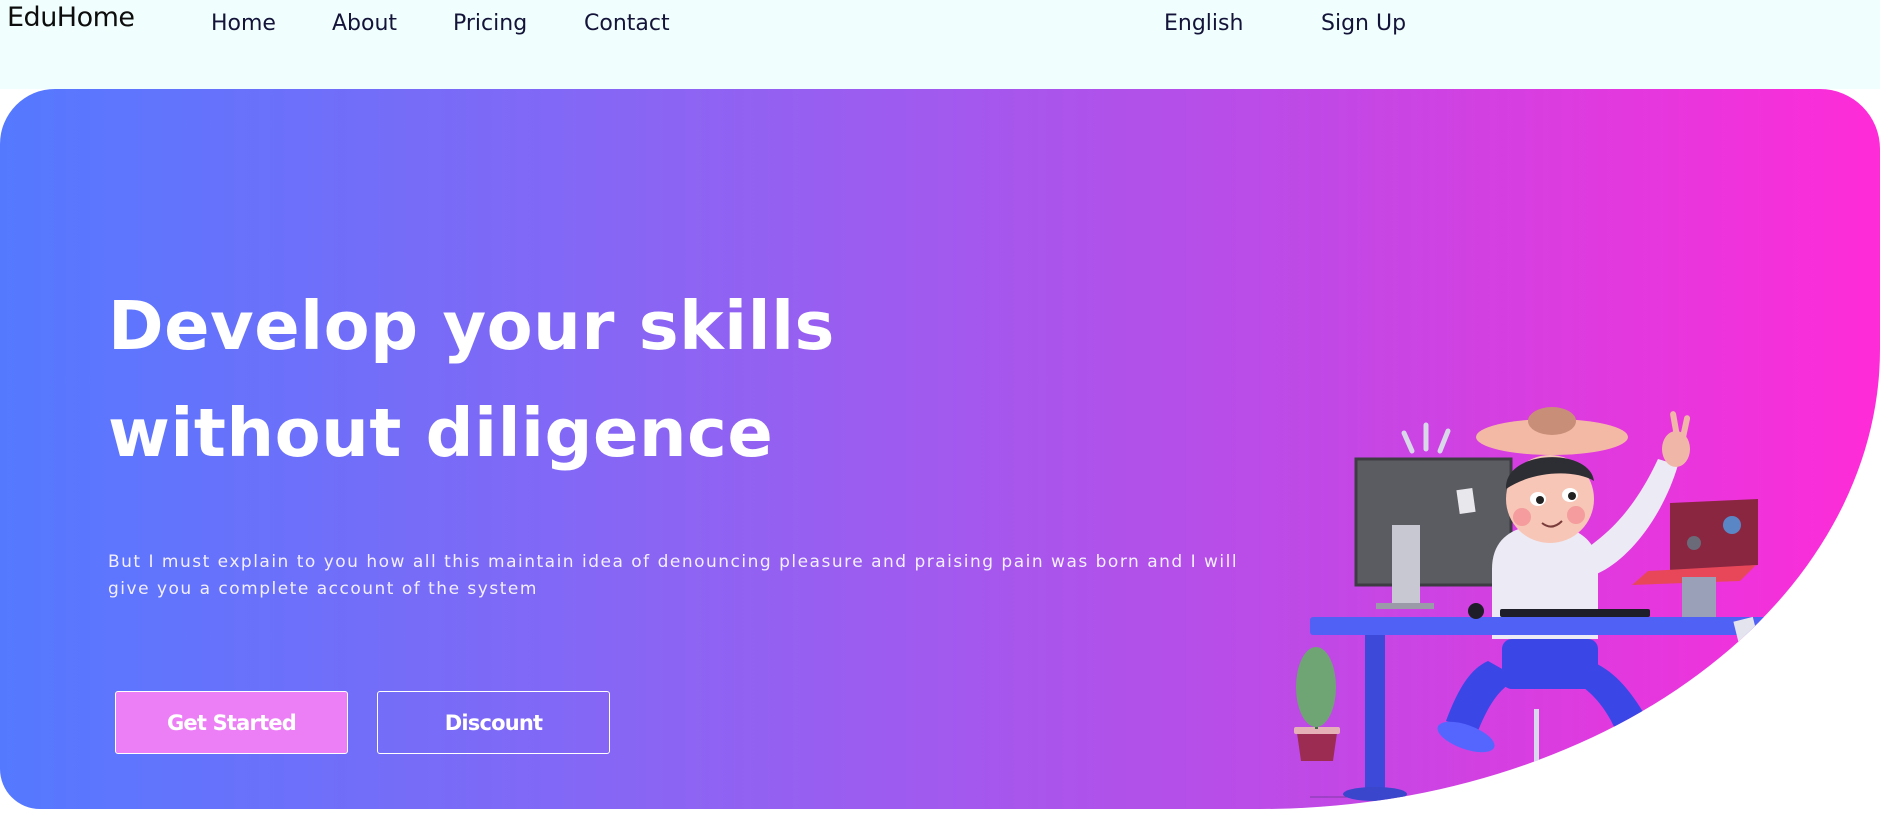  I want to click on nav-link-home: Home, so click(243, 23).